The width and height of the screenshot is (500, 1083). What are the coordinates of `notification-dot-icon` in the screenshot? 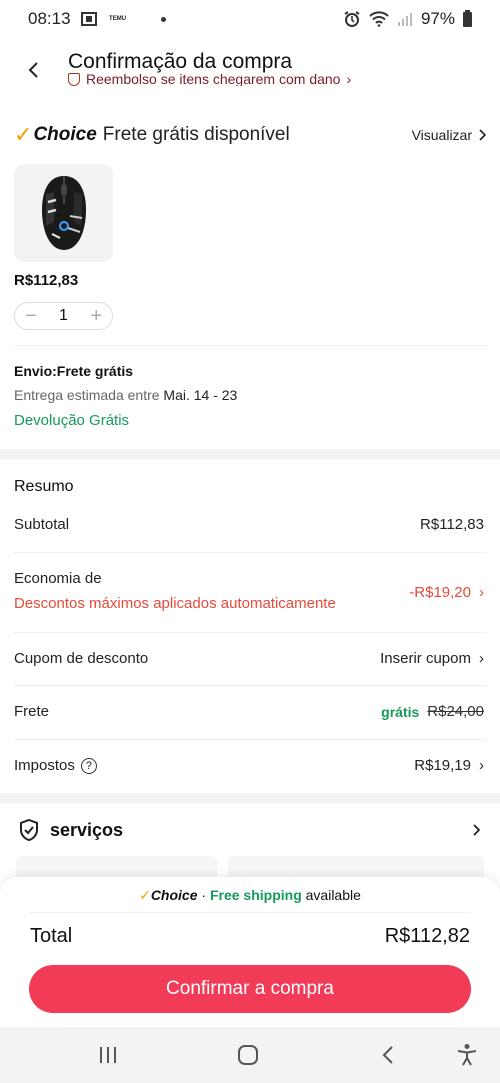 It's located at (163, 19).